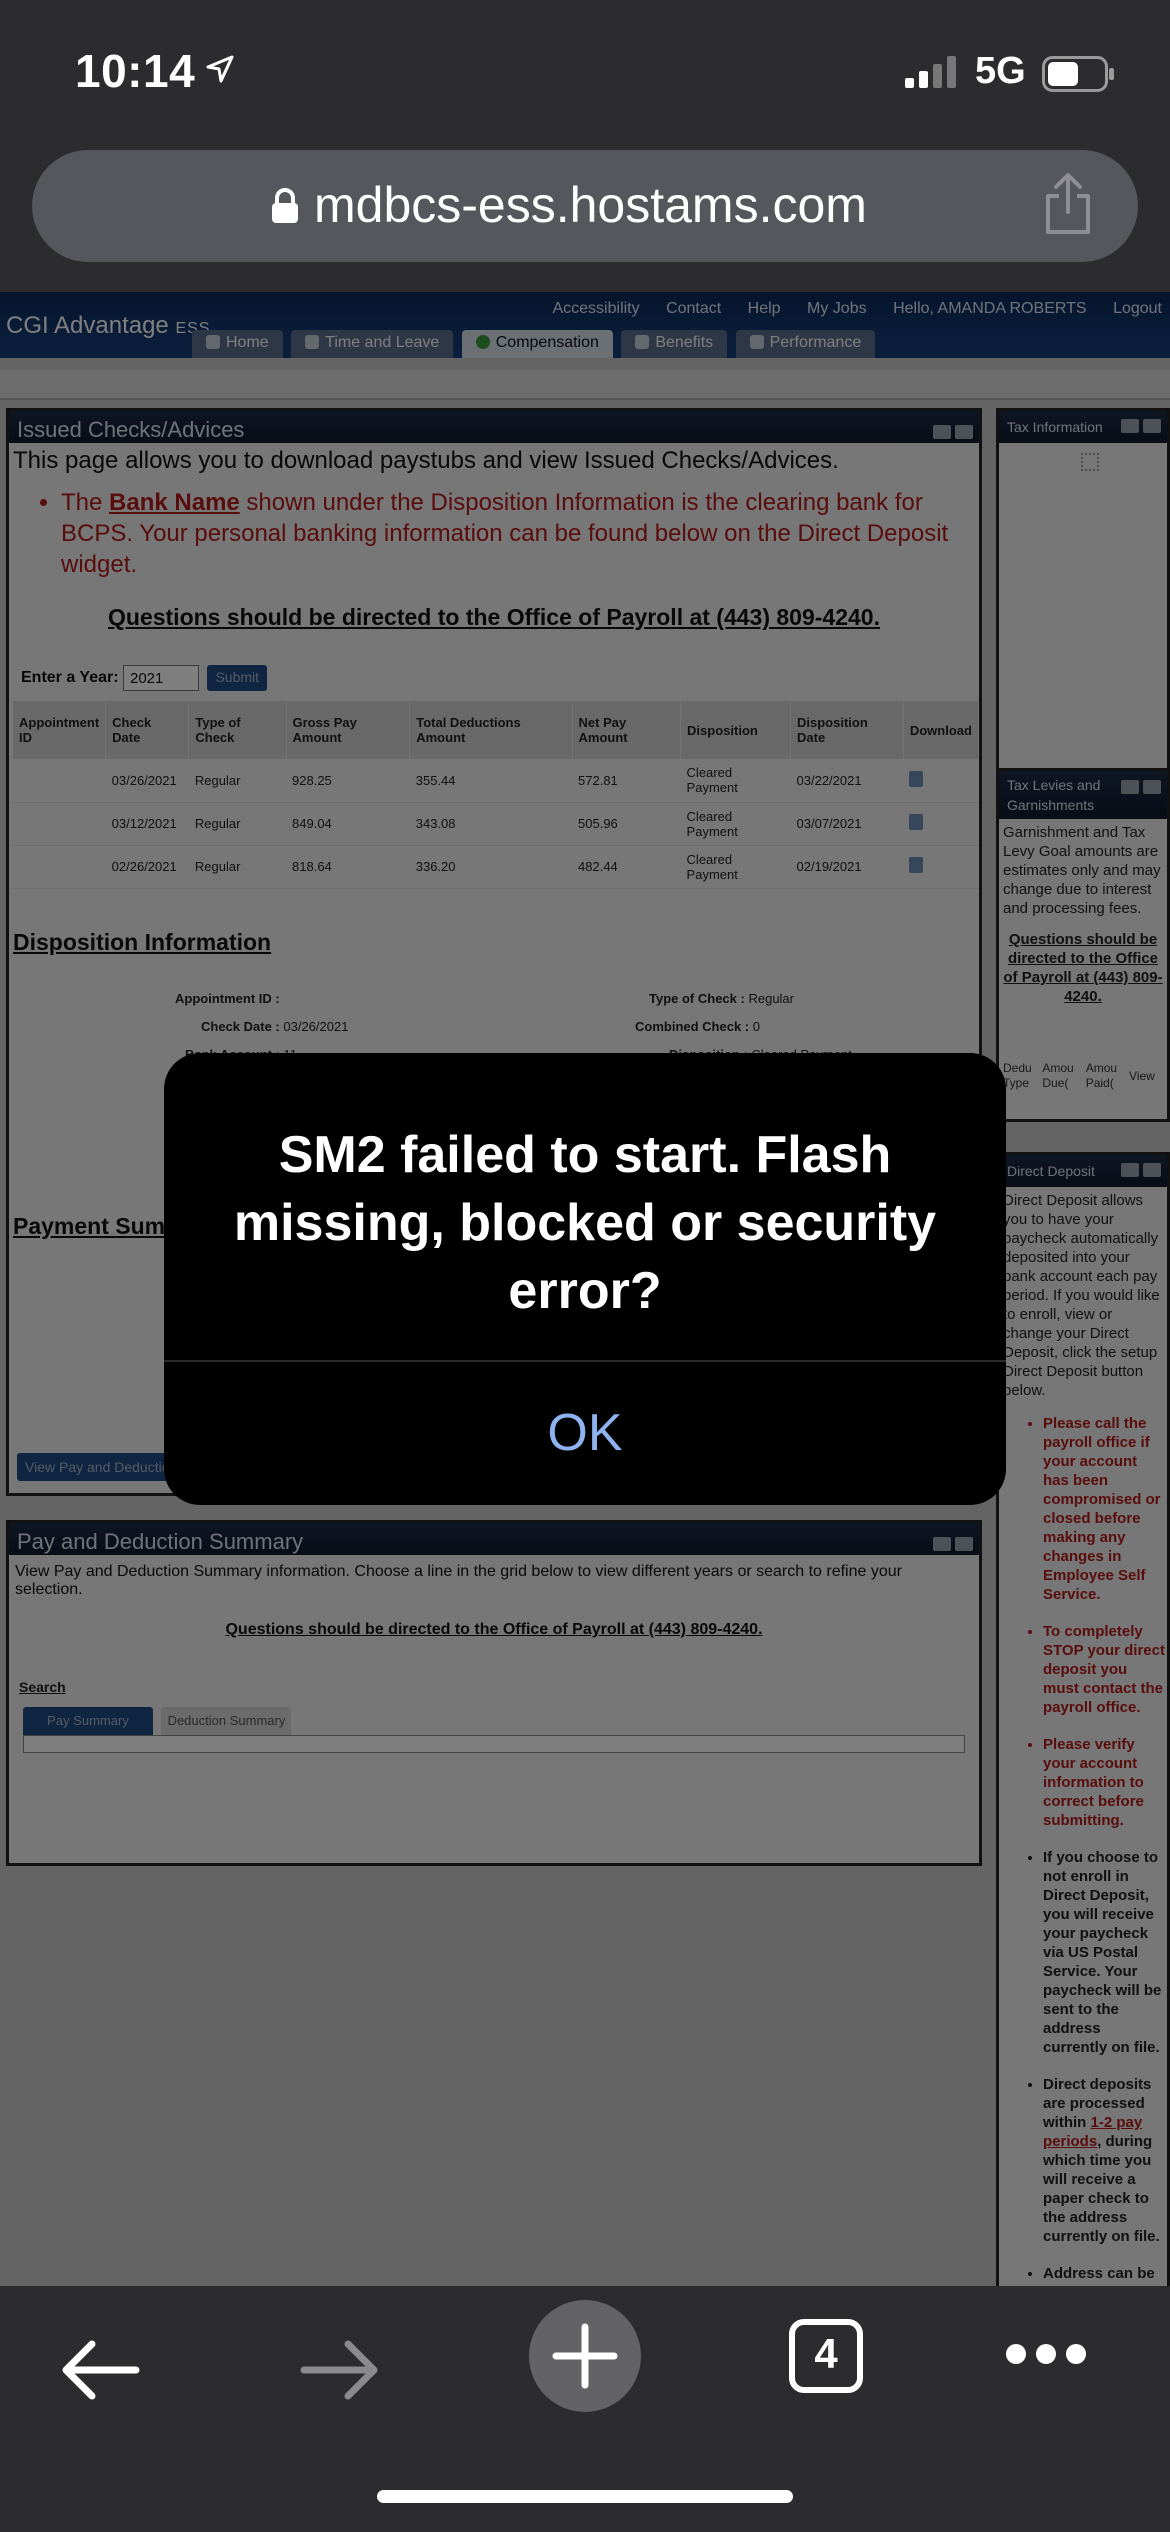 This screenshot has width=1170, height=2532. I want to click on clock: 10:14, so click(135, 71).